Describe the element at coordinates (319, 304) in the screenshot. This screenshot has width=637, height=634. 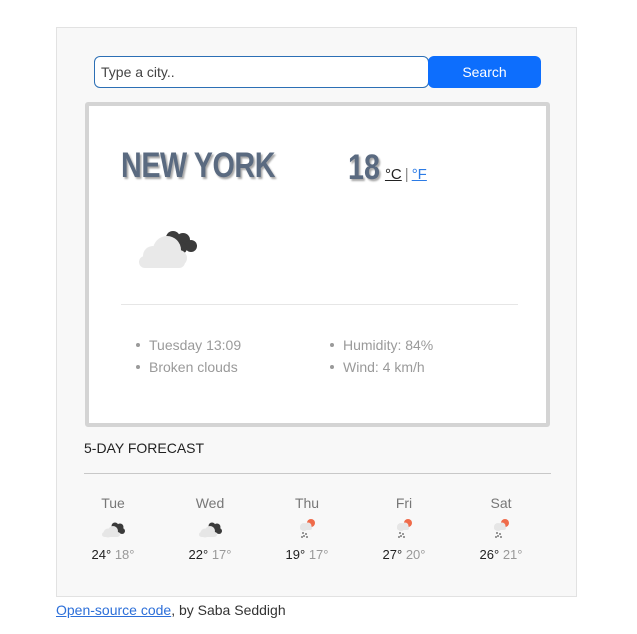
I see `card-divider` at that location.